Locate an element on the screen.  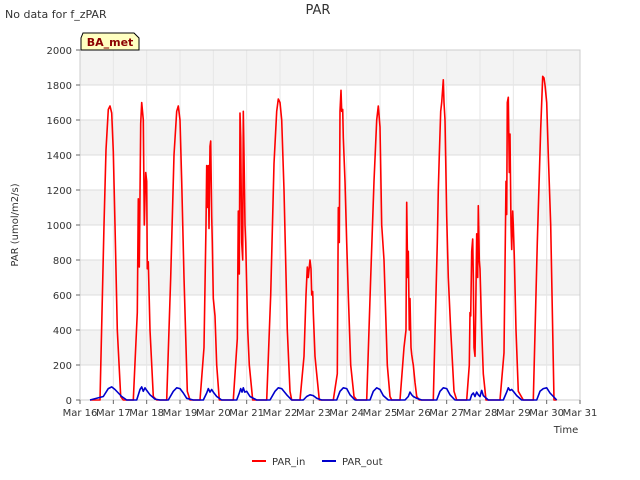
x-tick-label: Mar 24 is located at coordinates (346, 413).